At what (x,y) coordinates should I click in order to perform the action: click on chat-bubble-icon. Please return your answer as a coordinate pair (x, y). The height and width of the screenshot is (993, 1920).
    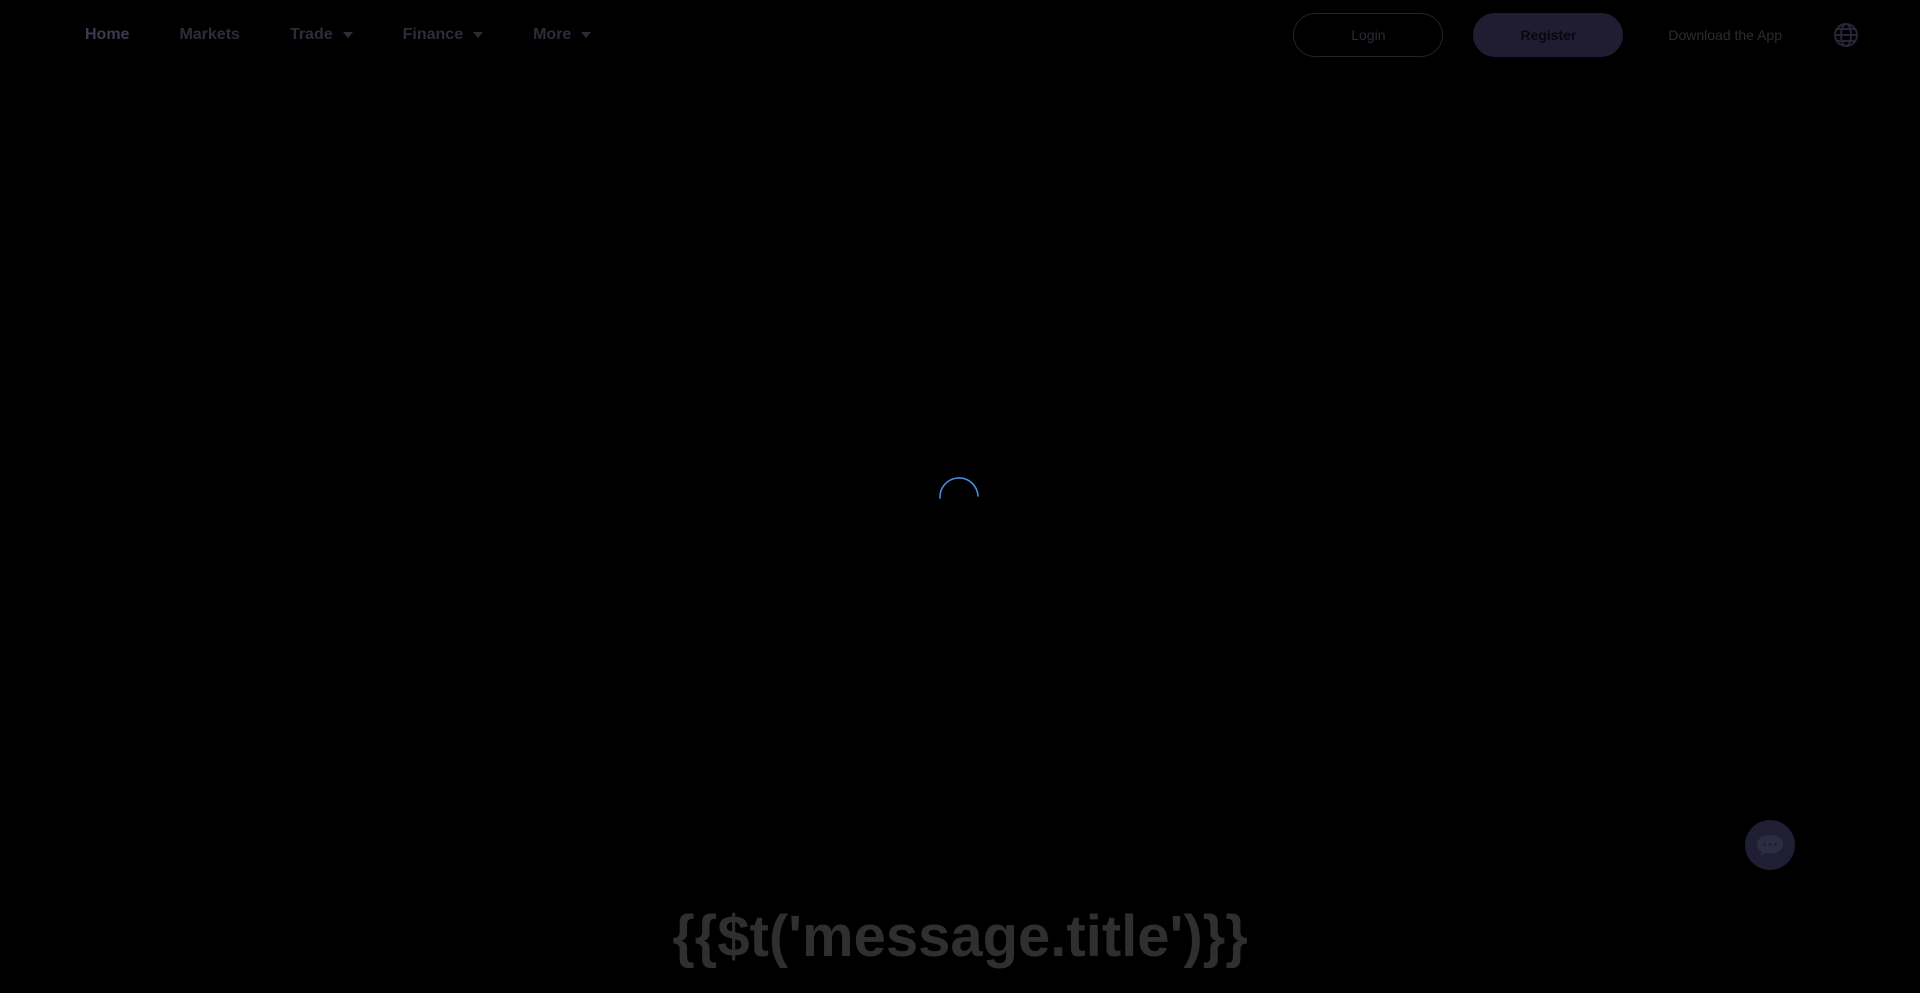
    Looking at the image, I should click on (1770, 845).